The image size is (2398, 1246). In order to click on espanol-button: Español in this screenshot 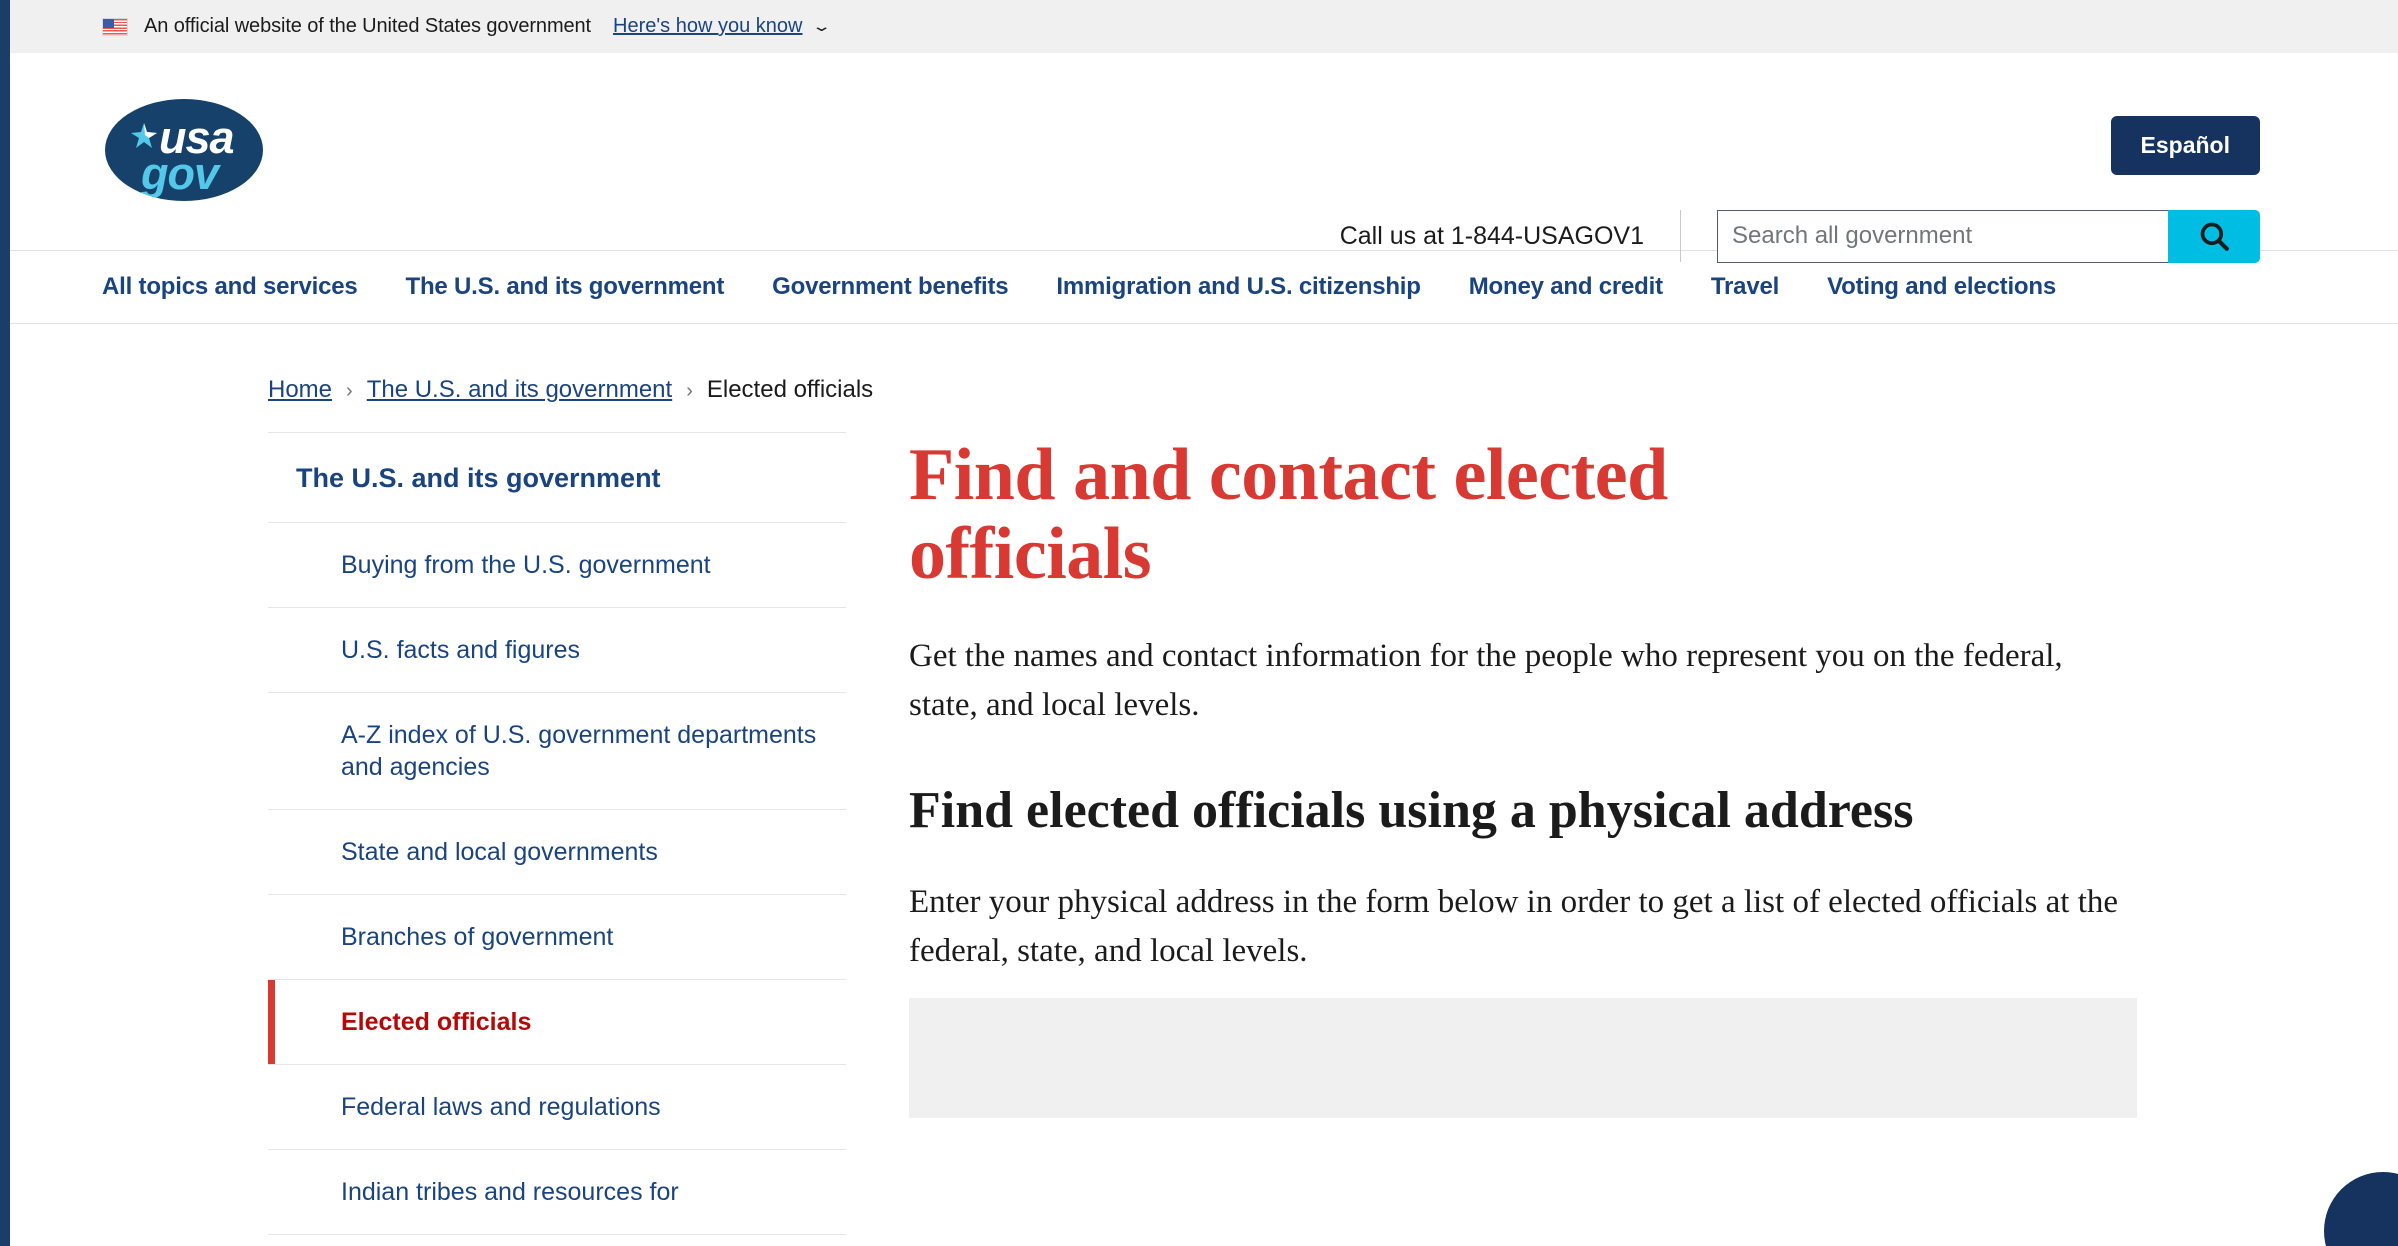, I will do `click(2185, 145)`.